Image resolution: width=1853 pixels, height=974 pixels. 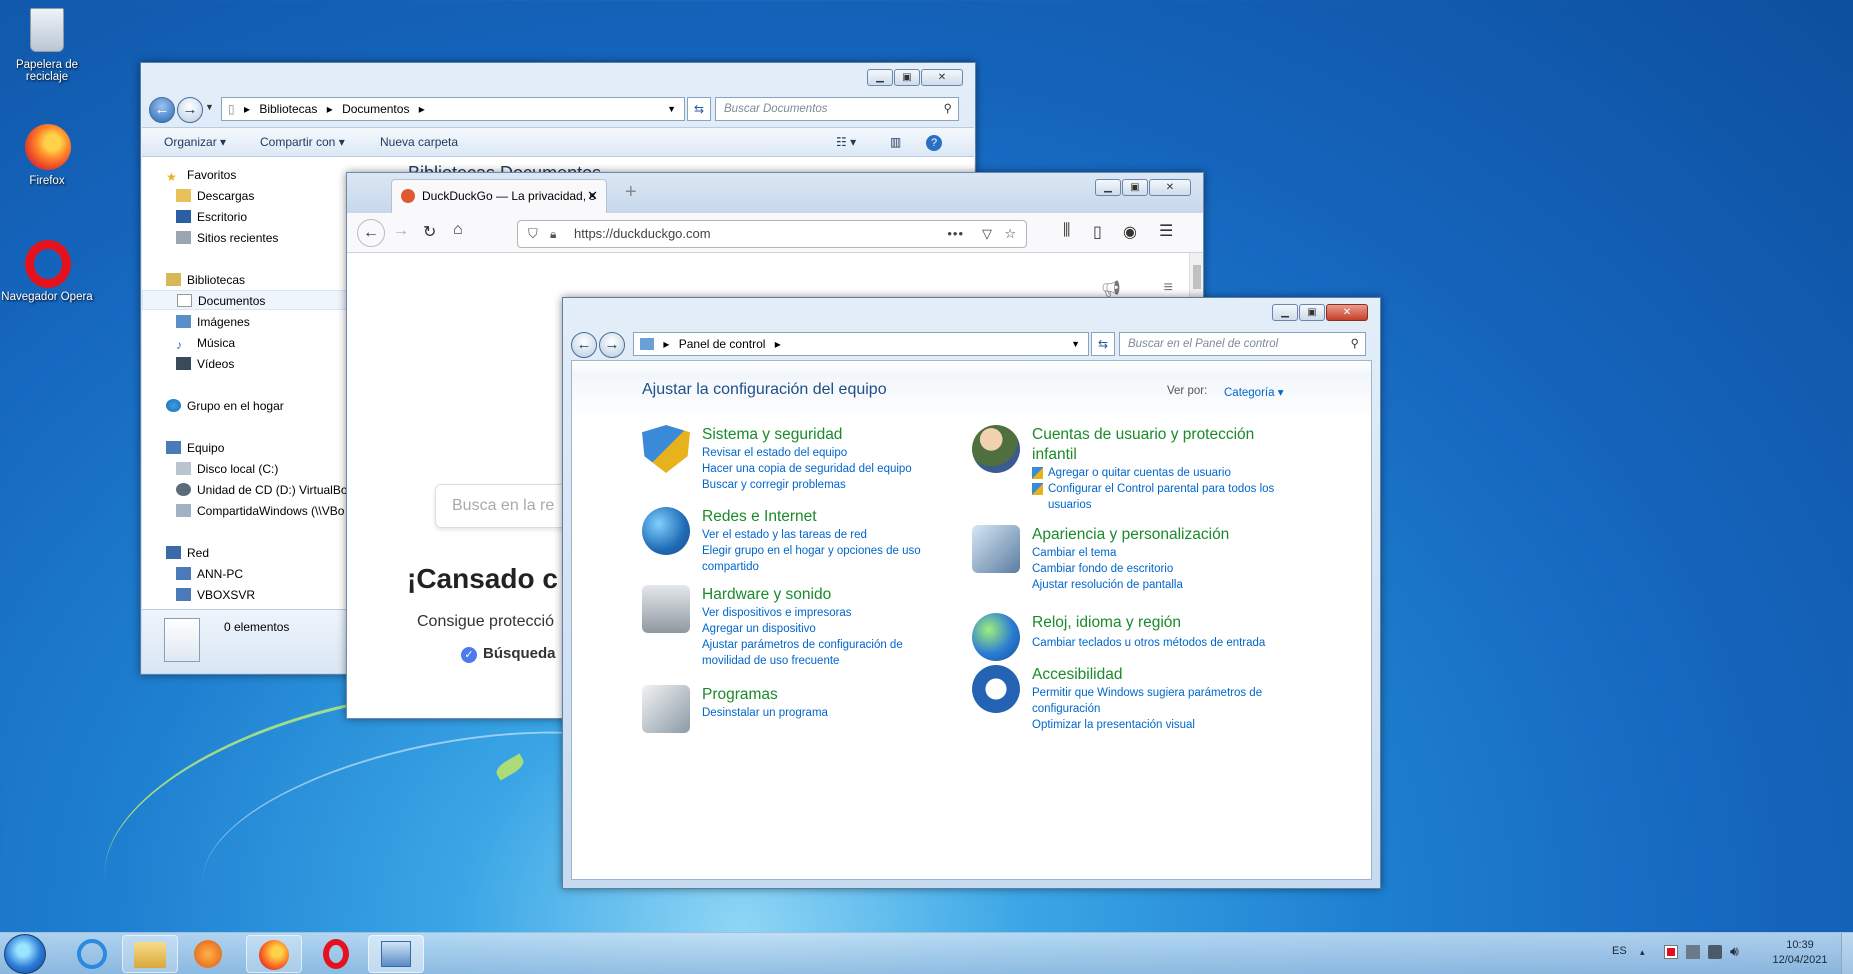 What do you see at coordinates (1130, 553) in the screenshot?
I see `category-link: Cambiar el tema` at bounding box center [1130, 553].